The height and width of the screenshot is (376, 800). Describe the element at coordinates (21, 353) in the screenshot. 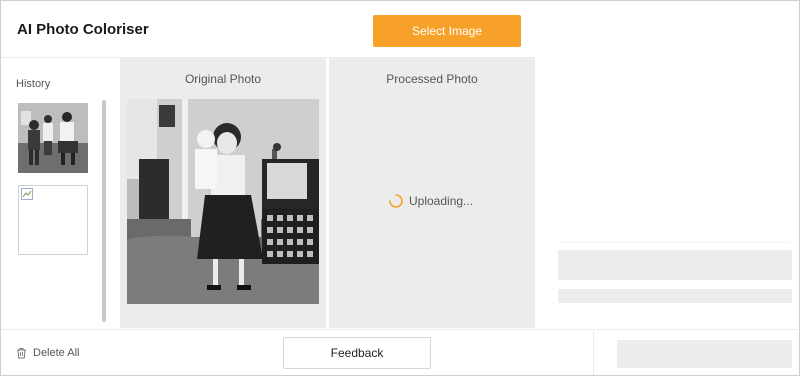

I see `trash-icon` at that location.